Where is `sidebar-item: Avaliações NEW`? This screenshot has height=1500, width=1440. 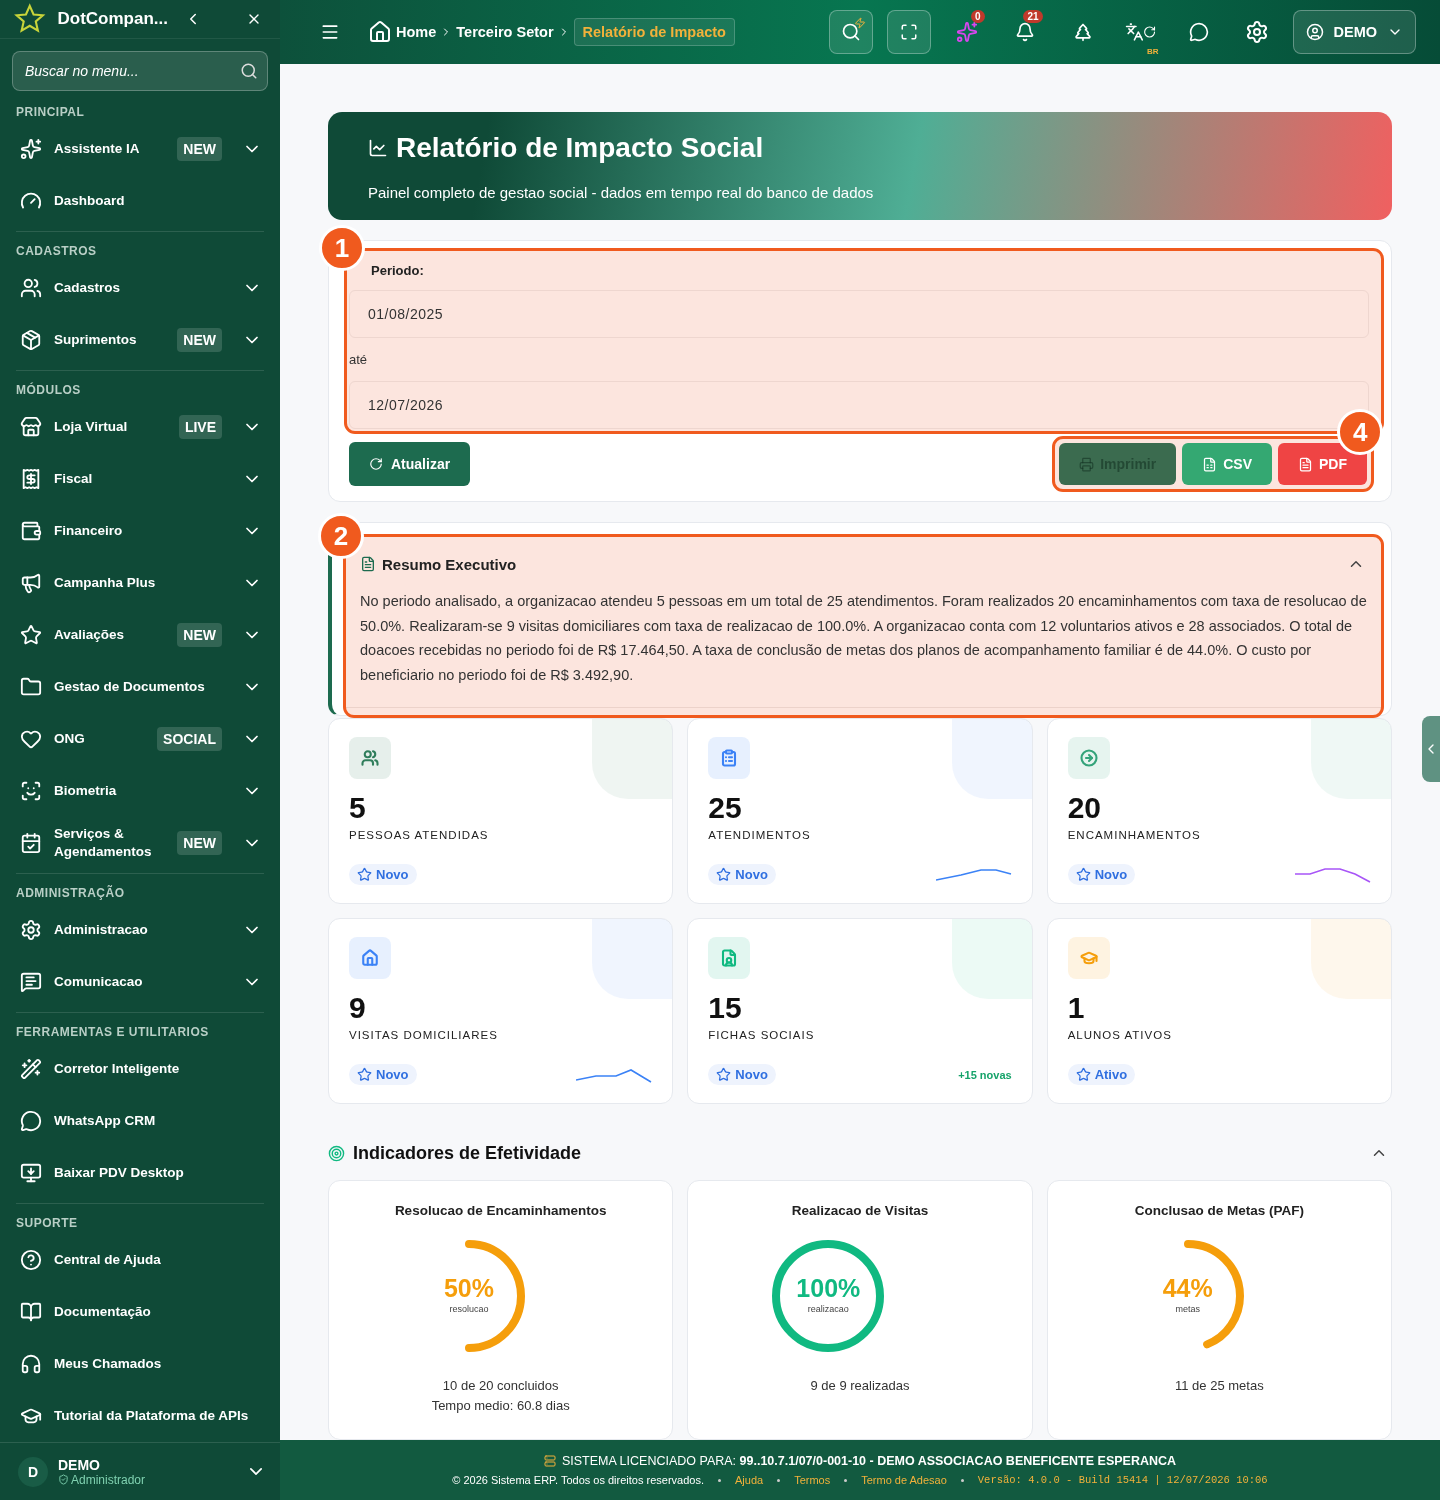 sidebar-item: Avaliações NEW is located at coordinates (140, 635).